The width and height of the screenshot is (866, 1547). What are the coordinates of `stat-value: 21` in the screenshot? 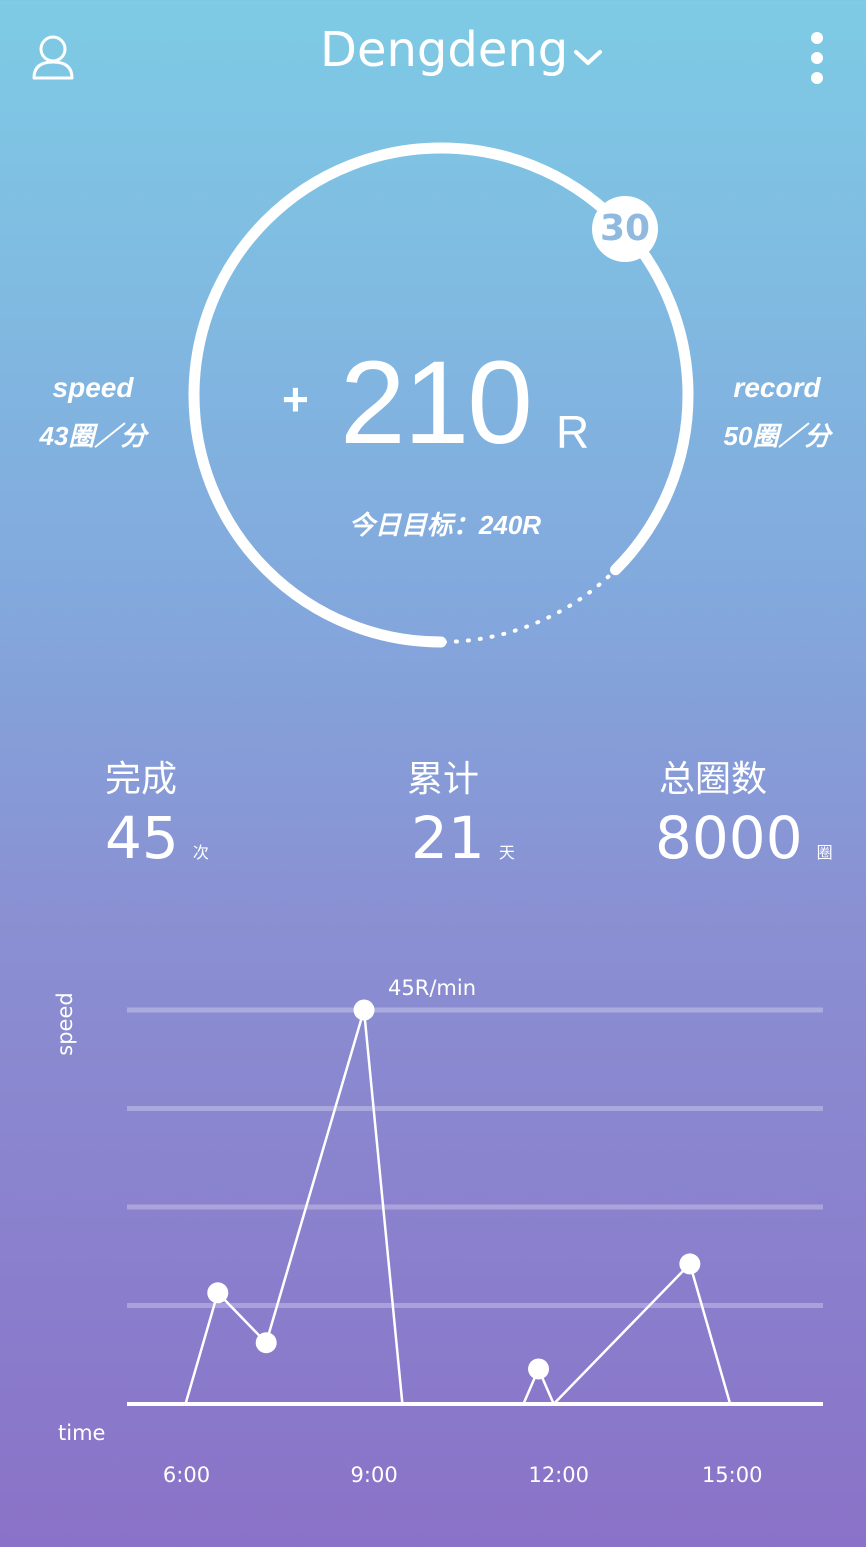 It's located at (448, 838).